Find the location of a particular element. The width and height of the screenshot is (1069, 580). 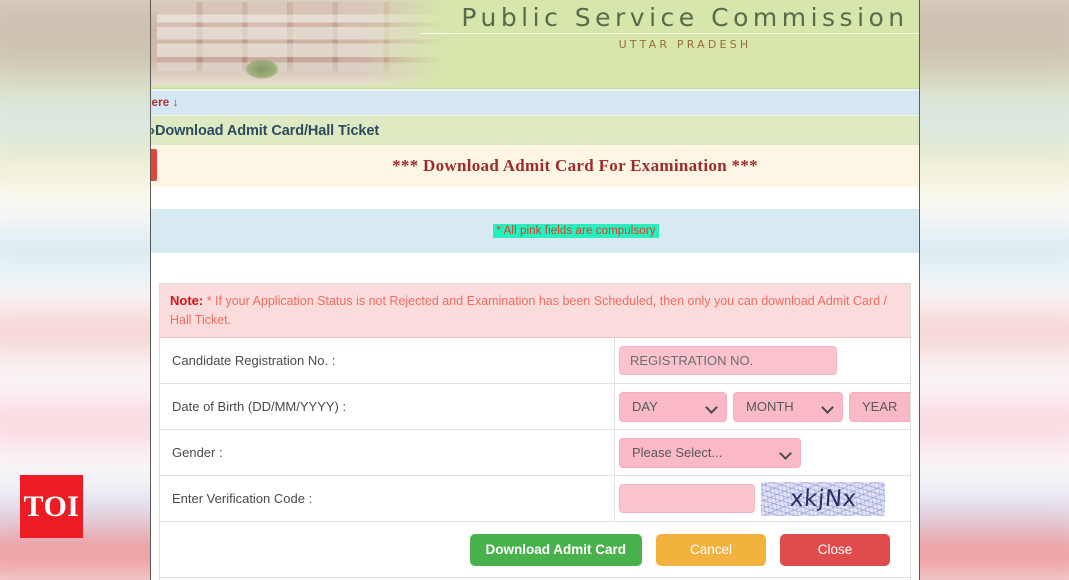

field-verification-wrap: xkjNx is located at coordinates (762, 498).